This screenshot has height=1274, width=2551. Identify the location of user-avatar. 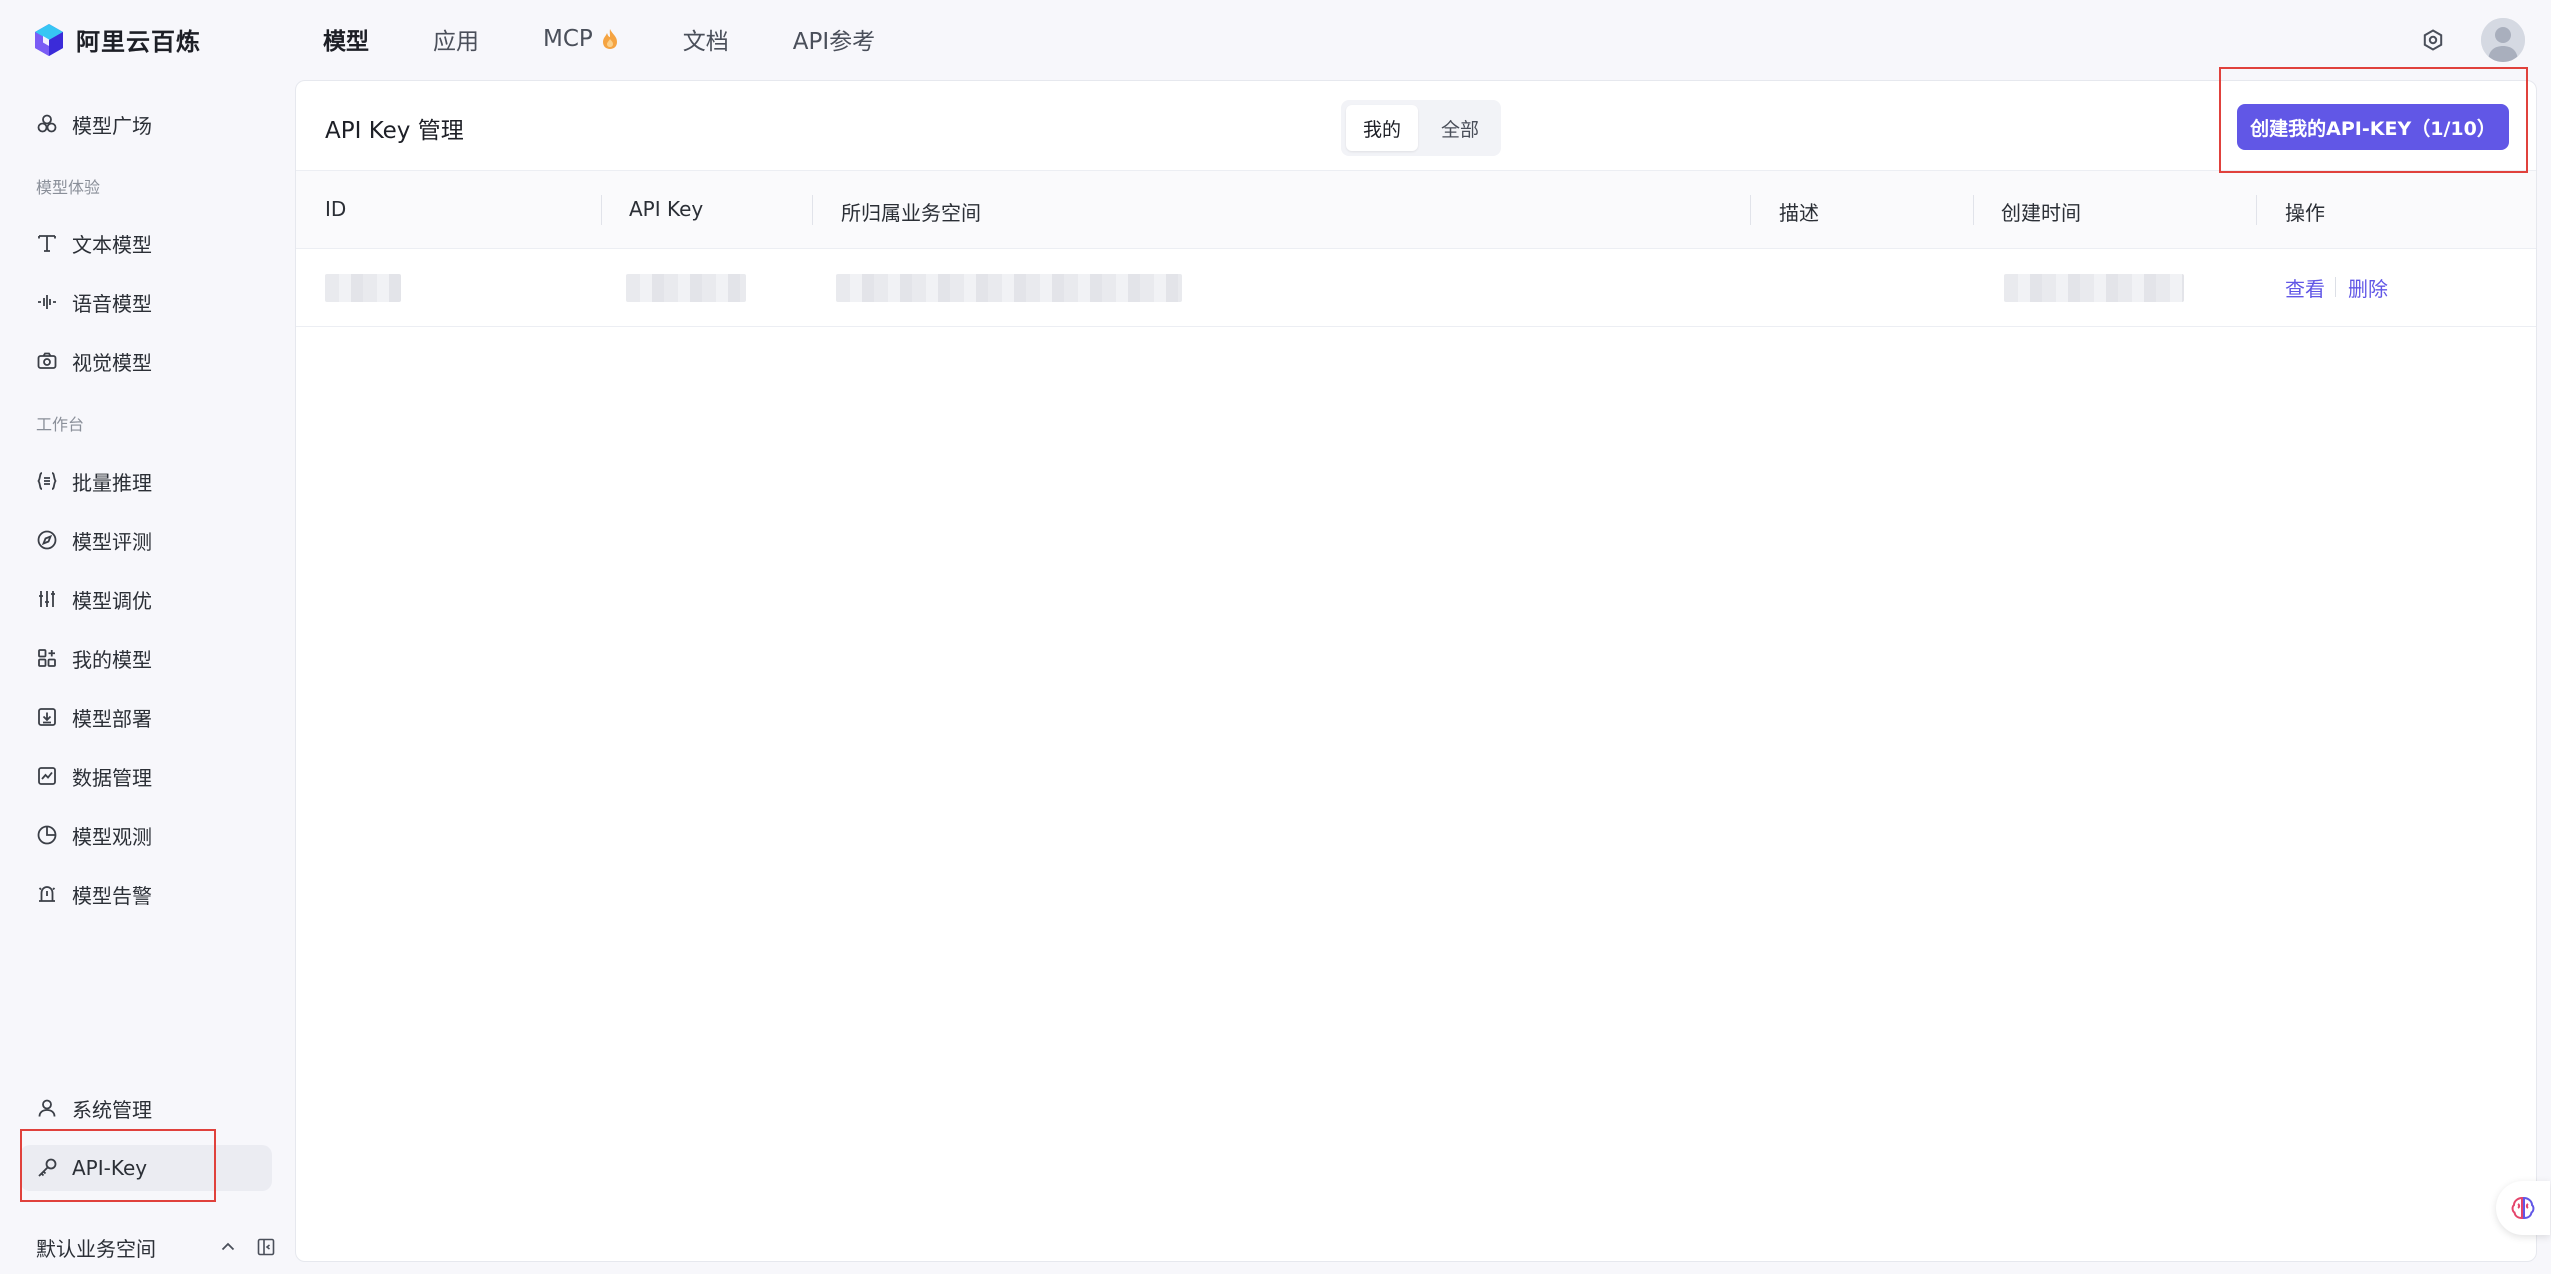
(2503, 40).